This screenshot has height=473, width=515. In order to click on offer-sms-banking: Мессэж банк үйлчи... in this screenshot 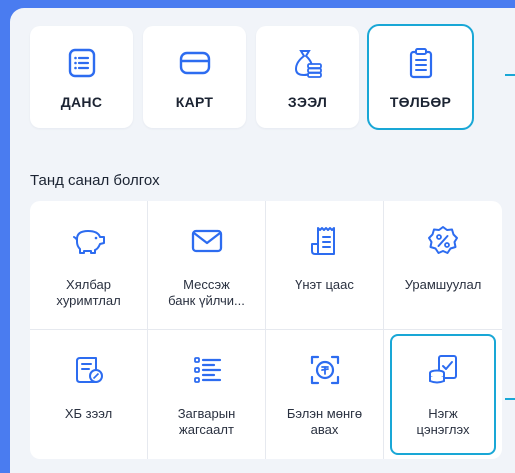, I will do `click(207, 265)`.